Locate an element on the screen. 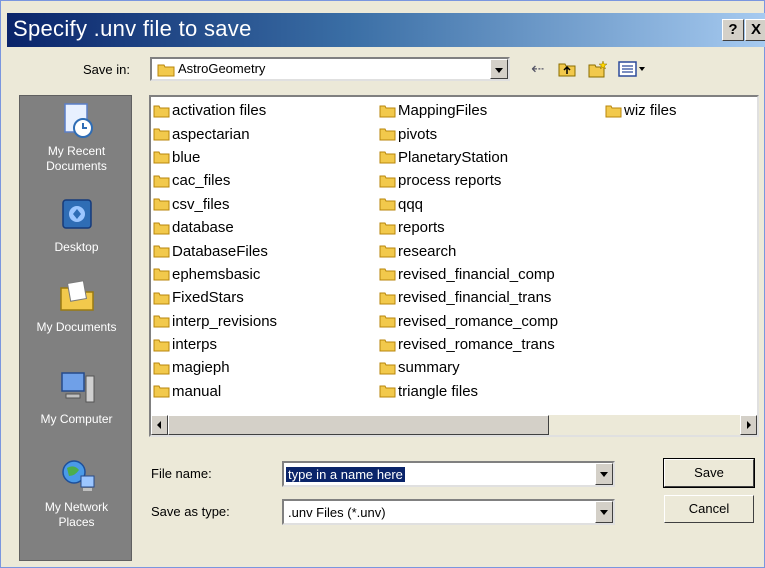  network-places-icon is located at coordinates (77, 475).